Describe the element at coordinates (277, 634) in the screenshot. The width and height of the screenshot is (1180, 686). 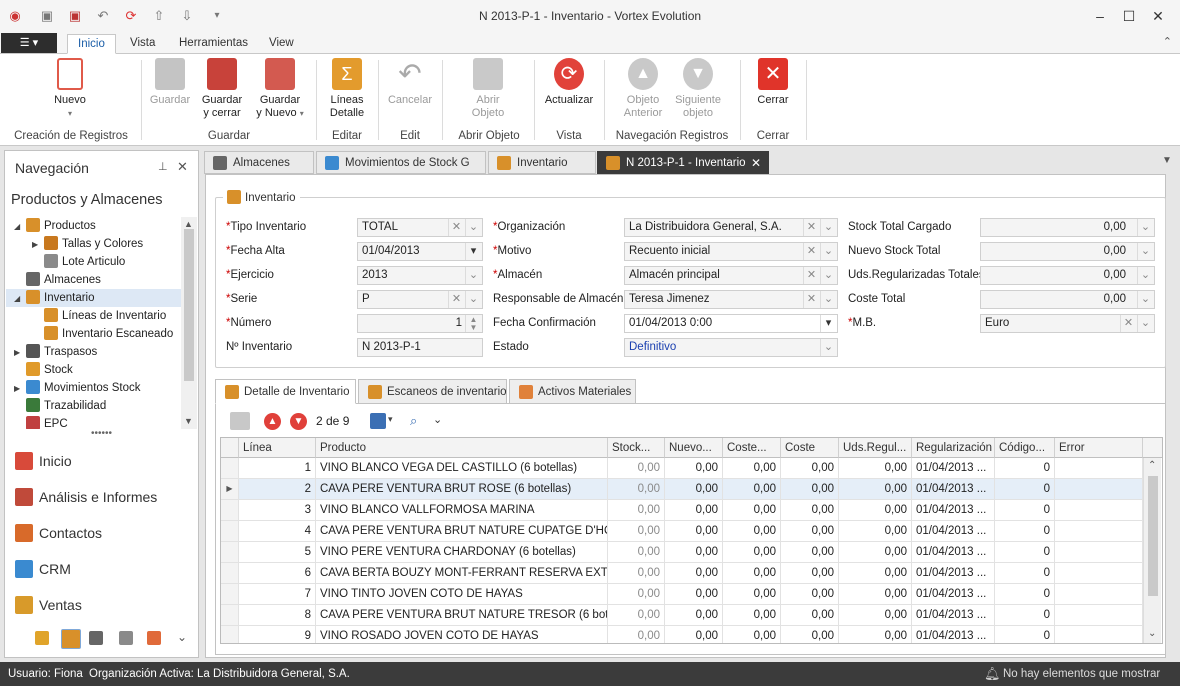
I see `grid-cell: 9` at that location.